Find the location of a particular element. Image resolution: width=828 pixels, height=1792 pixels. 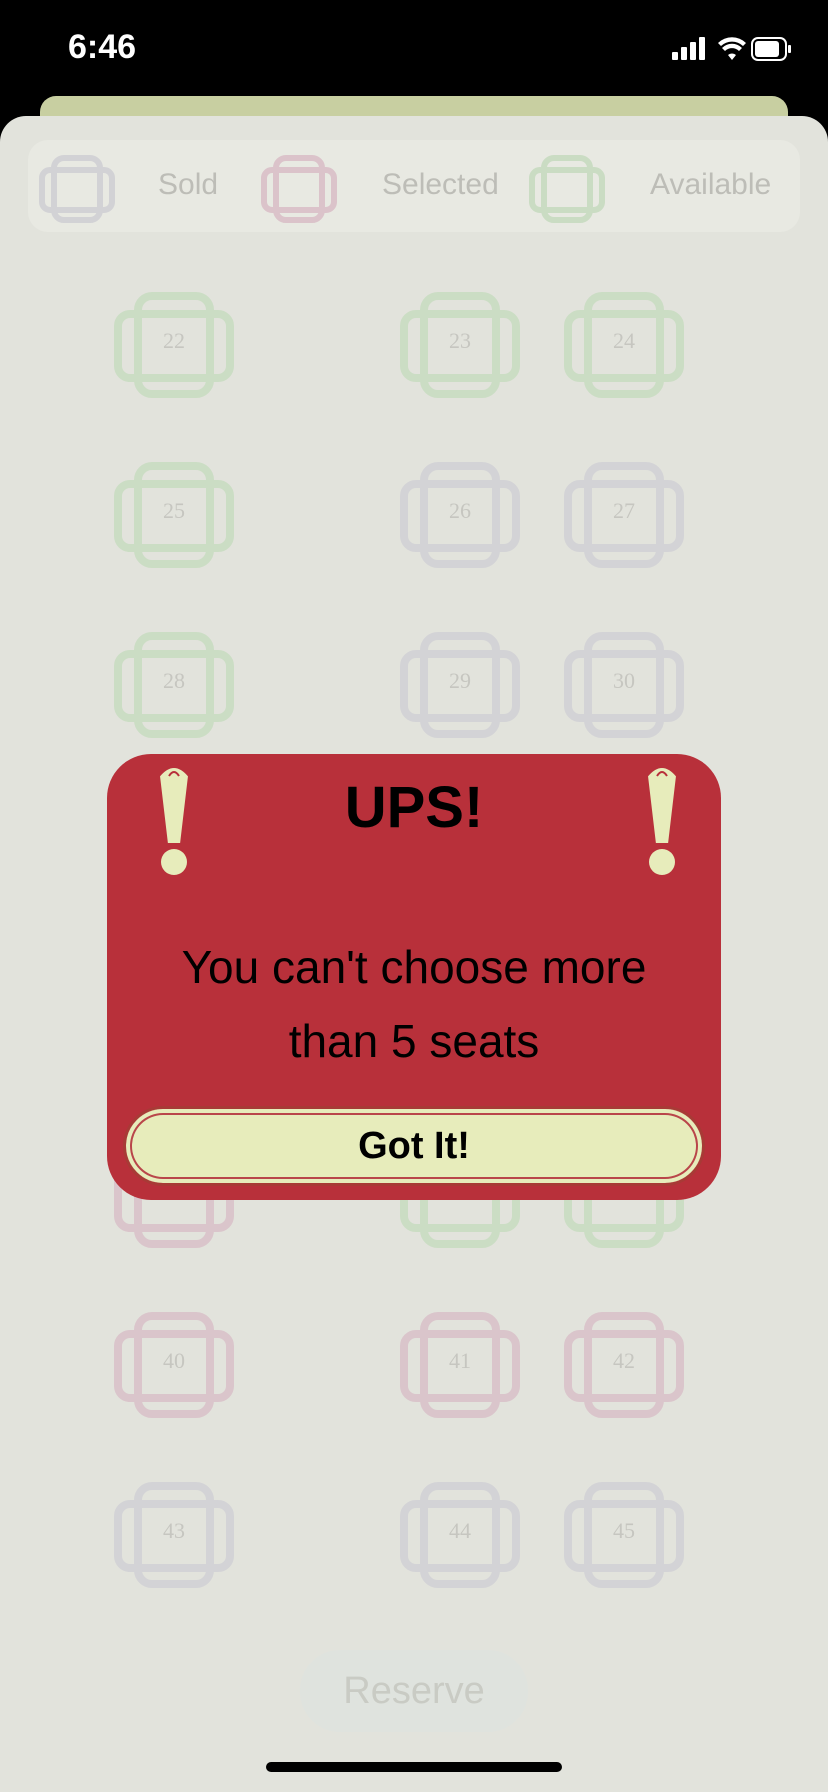

seat-24: 24 is located at coordinates (624, 345).